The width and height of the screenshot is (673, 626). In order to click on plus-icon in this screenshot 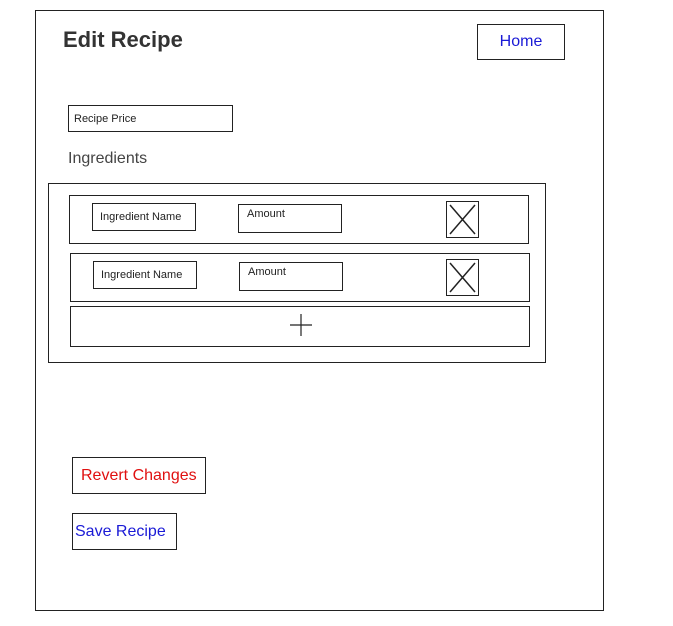, I will do `click(301, 325)`.